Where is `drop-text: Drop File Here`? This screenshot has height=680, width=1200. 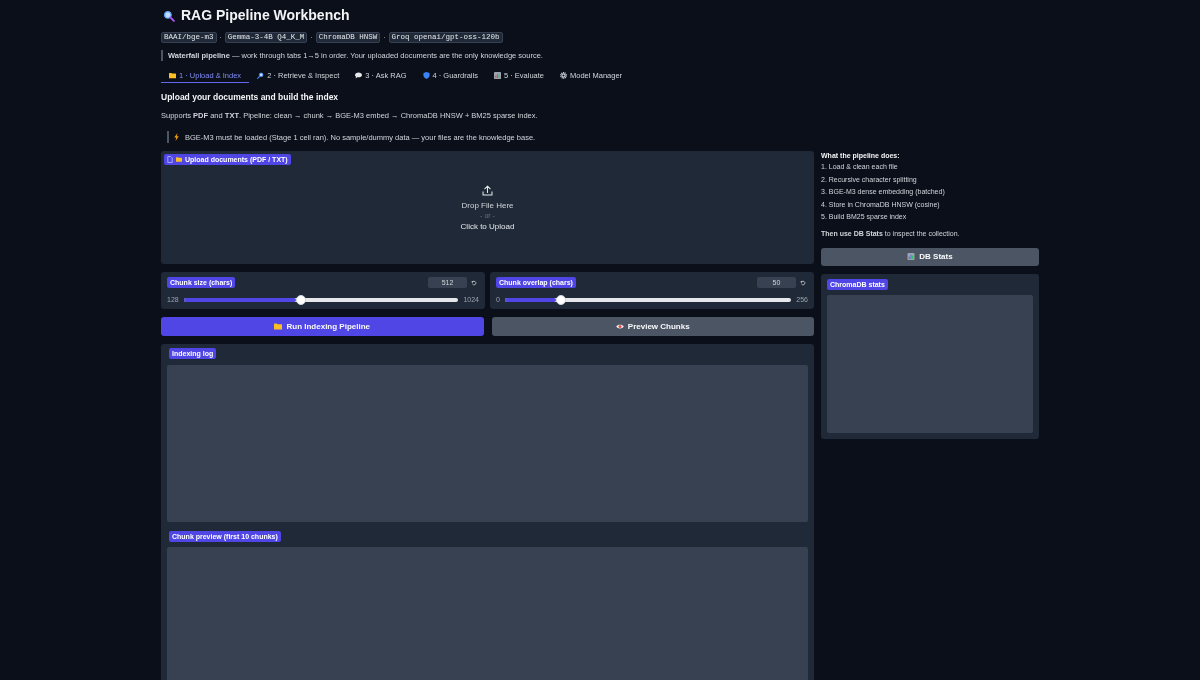 drop-text: Drop File Here is located at coordinates (487, 206).